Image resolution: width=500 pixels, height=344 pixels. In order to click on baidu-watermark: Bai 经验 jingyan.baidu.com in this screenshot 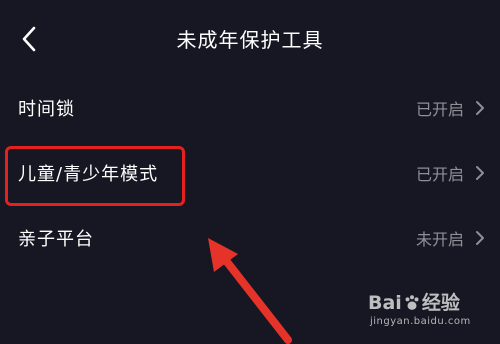, I will do `click(428, 313)`.